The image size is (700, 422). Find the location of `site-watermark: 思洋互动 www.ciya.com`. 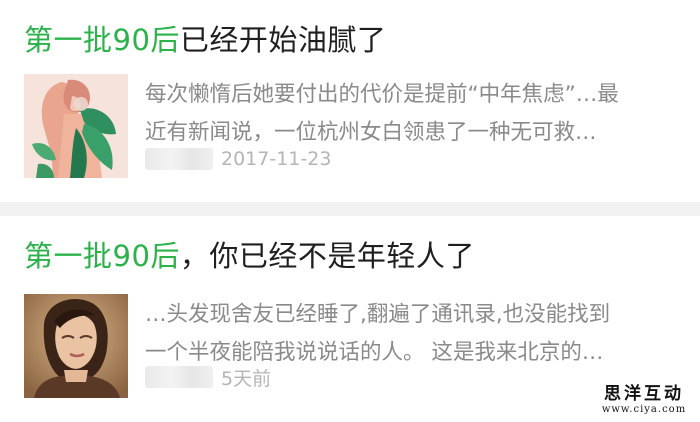

site-watermark: 思洋互动 www.ciya.com is located at coordinates (644, 400).